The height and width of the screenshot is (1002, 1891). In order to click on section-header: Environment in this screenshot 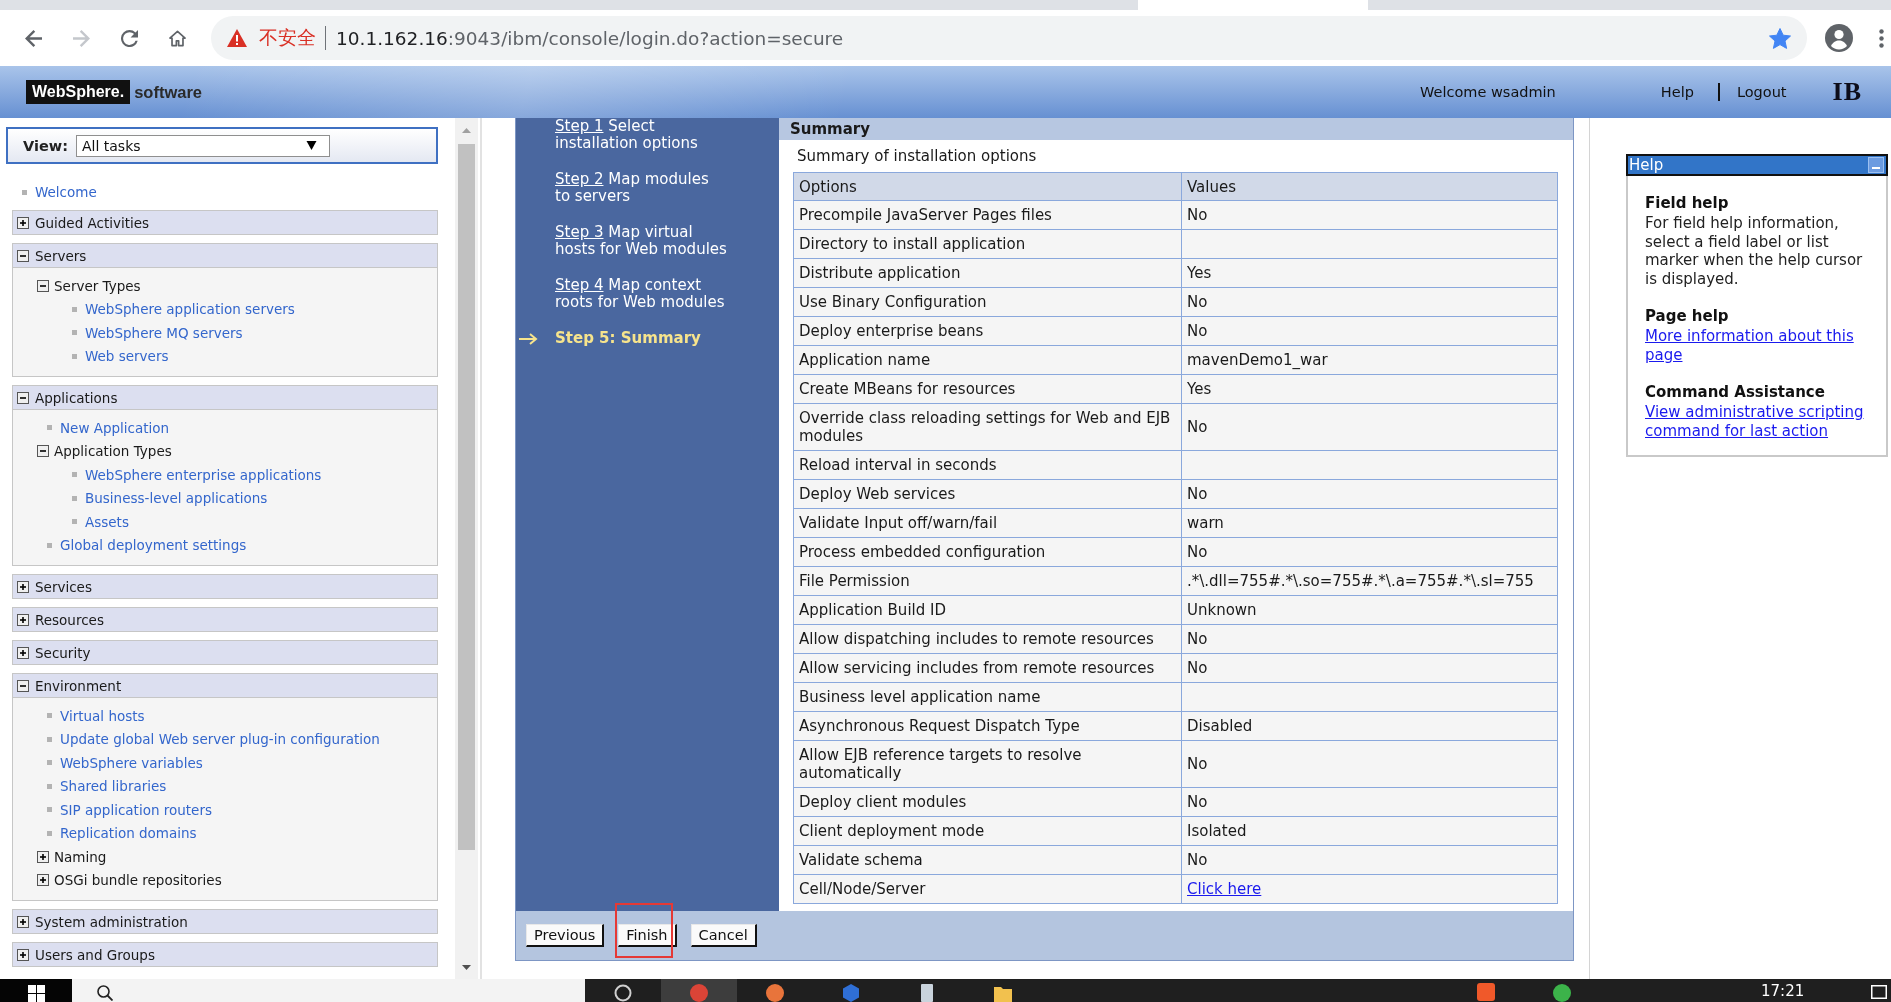, I will do `click(225, 685)`.